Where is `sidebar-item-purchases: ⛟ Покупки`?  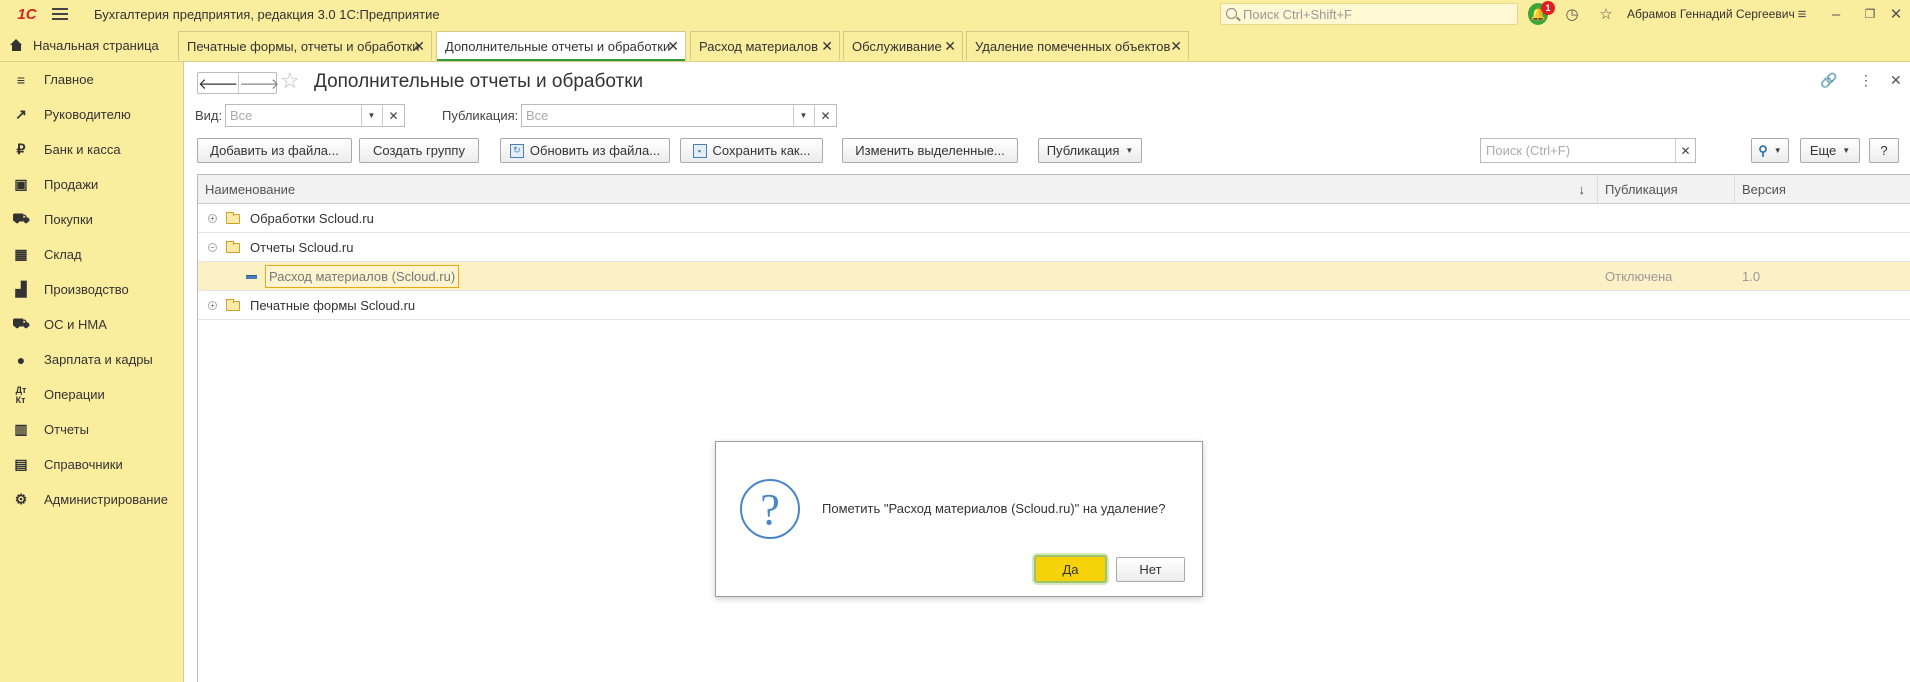
sidebar-item-purchases: ⛟ Покупки is located at coordinates (92, 219).